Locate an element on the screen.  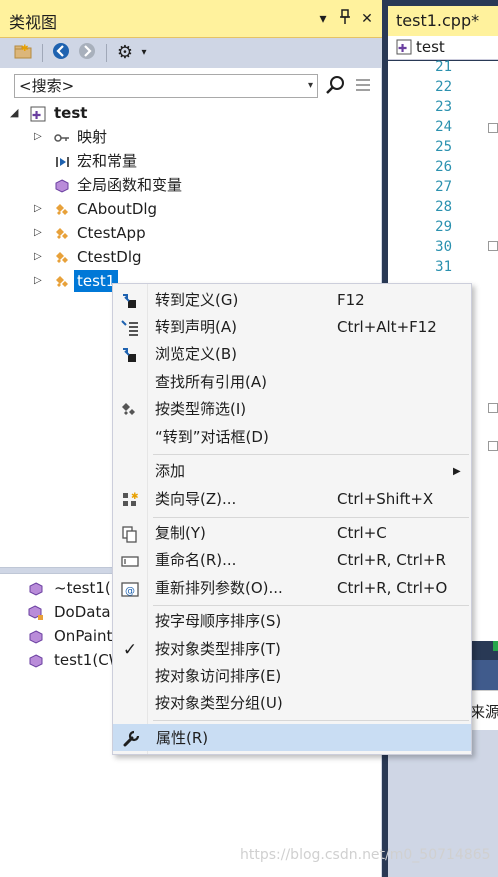
line-number: 27 is located at coordinates (443, 187).